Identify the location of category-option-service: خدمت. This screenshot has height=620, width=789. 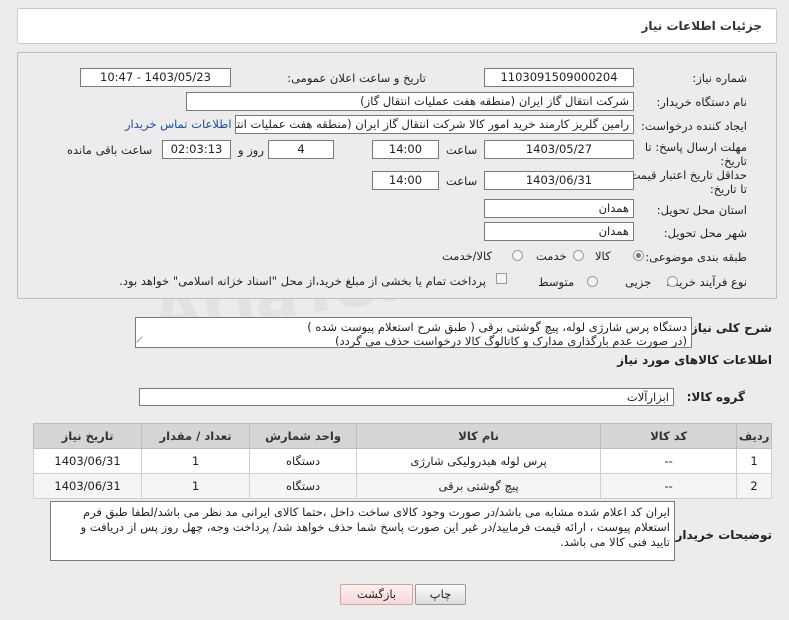
(551, 256).